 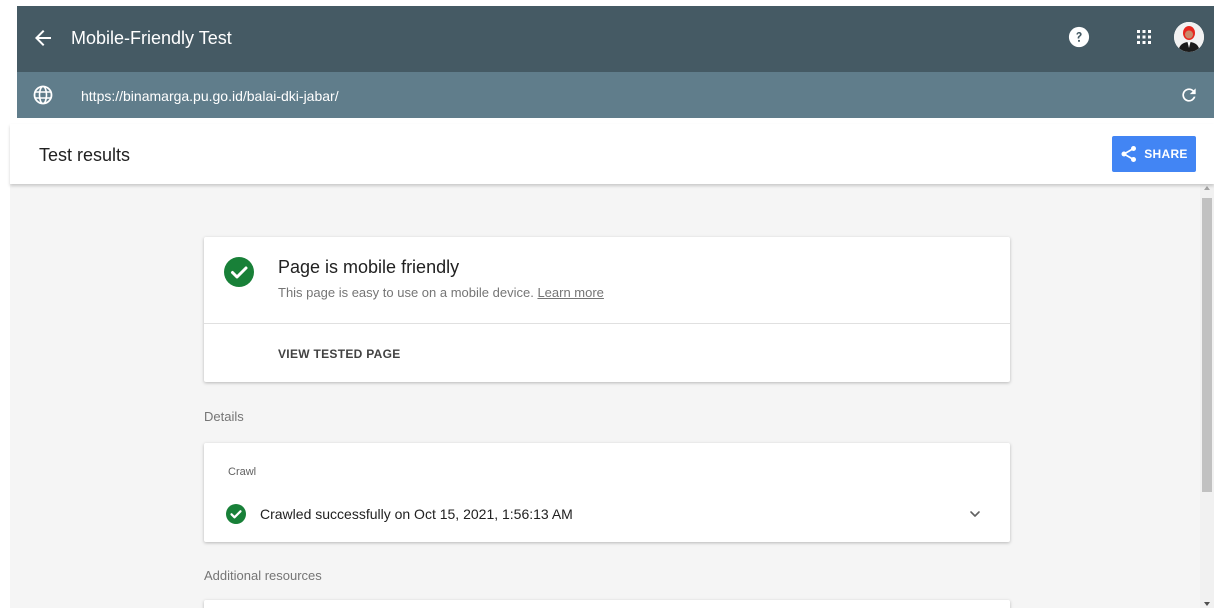 What do you see at coordinates (1144, 37) in the screenshot?
I see `apps-grid-icon` at bounding box center [1144, 37].